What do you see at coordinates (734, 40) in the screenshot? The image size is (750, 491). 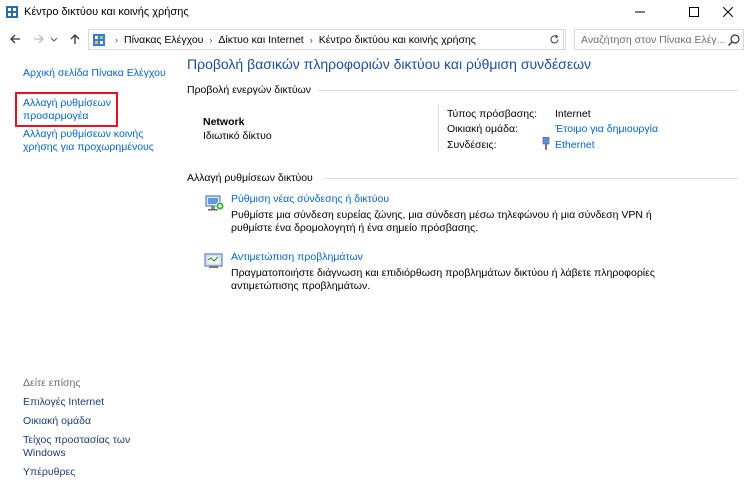 I see `search-icon` at bounding box center [734, 40].